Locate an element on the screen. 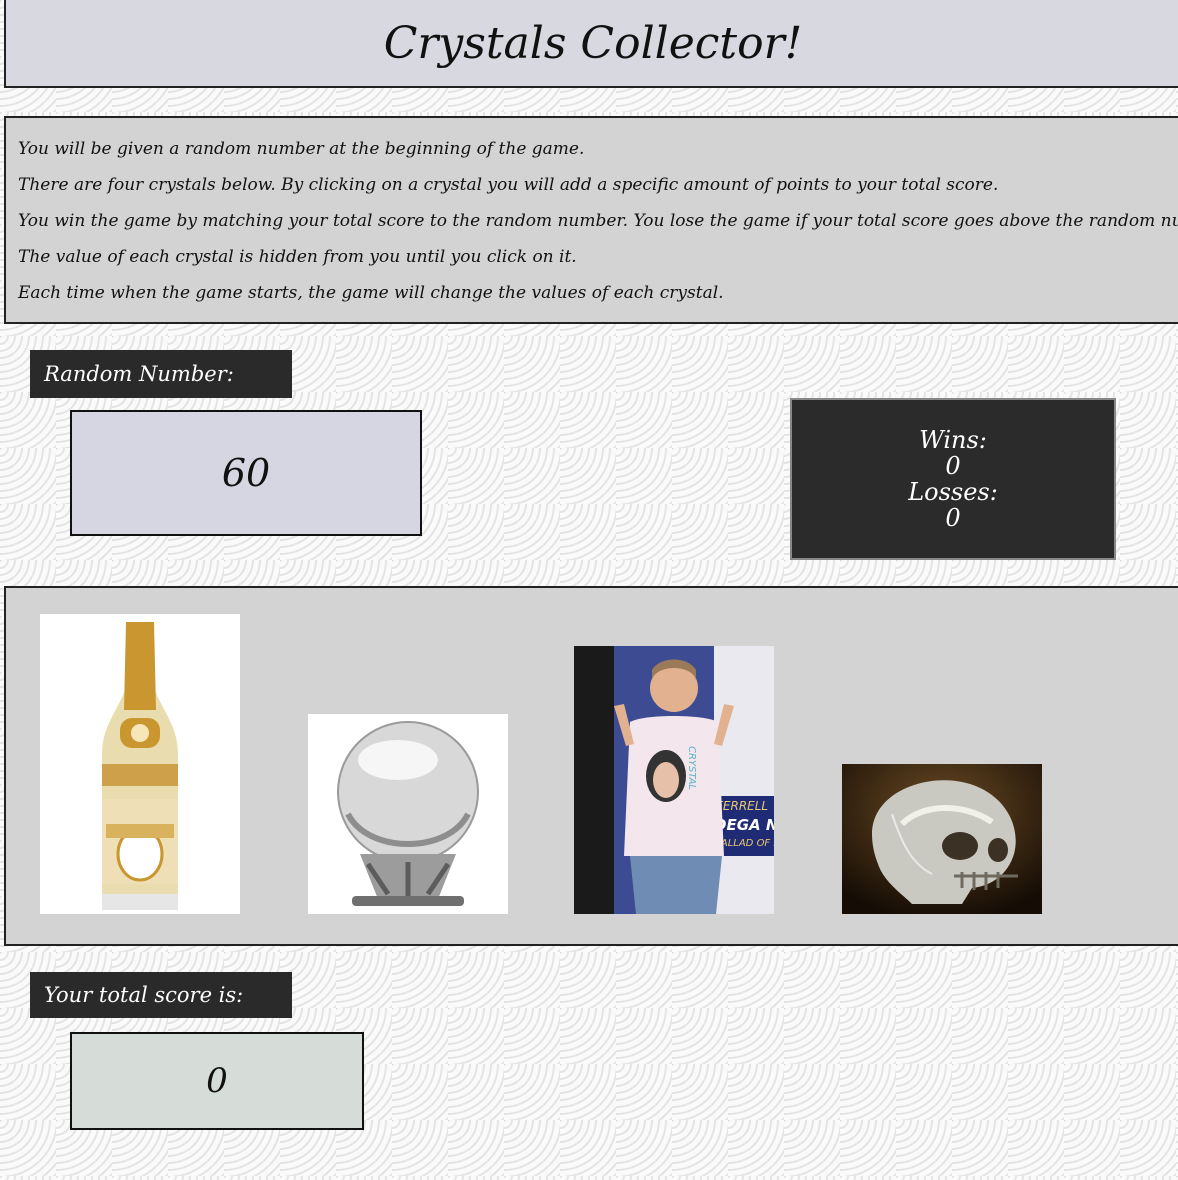 The height and width of the screenshot is (1180, 1178). champagne-bottle-image is located at coordinates (140, 764).